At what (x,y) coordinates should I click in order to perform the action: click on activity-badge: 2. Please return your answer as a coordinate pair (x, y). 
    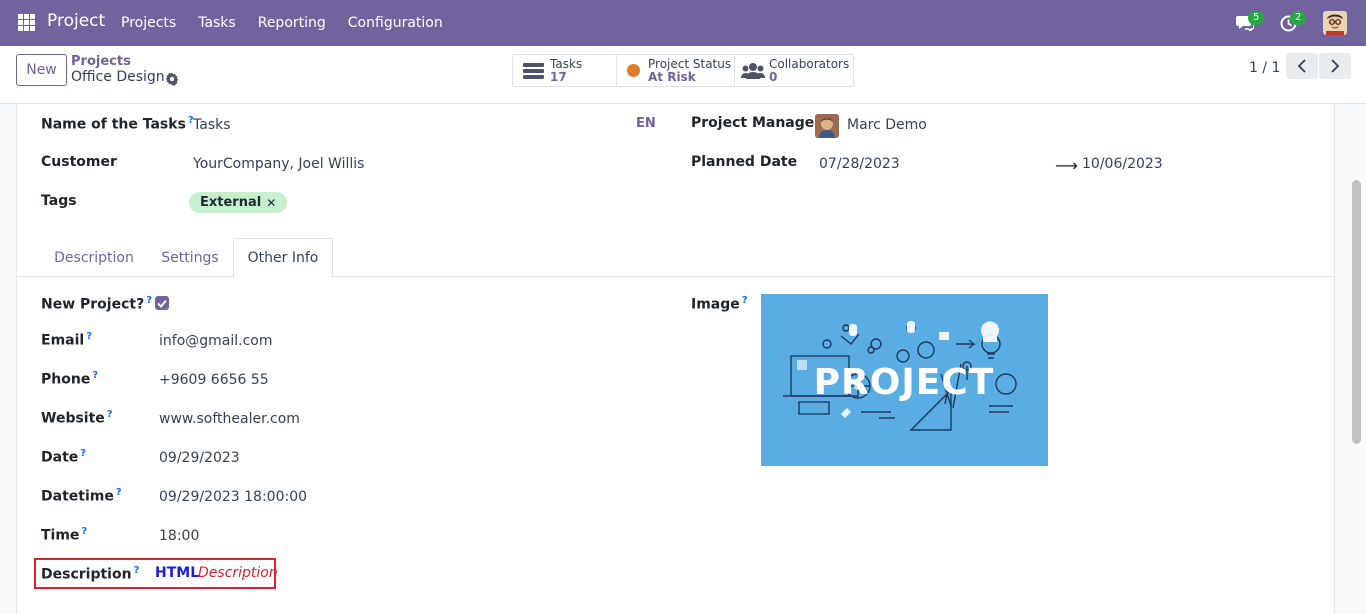
    Looking at the image, I should click on (1298, 18).